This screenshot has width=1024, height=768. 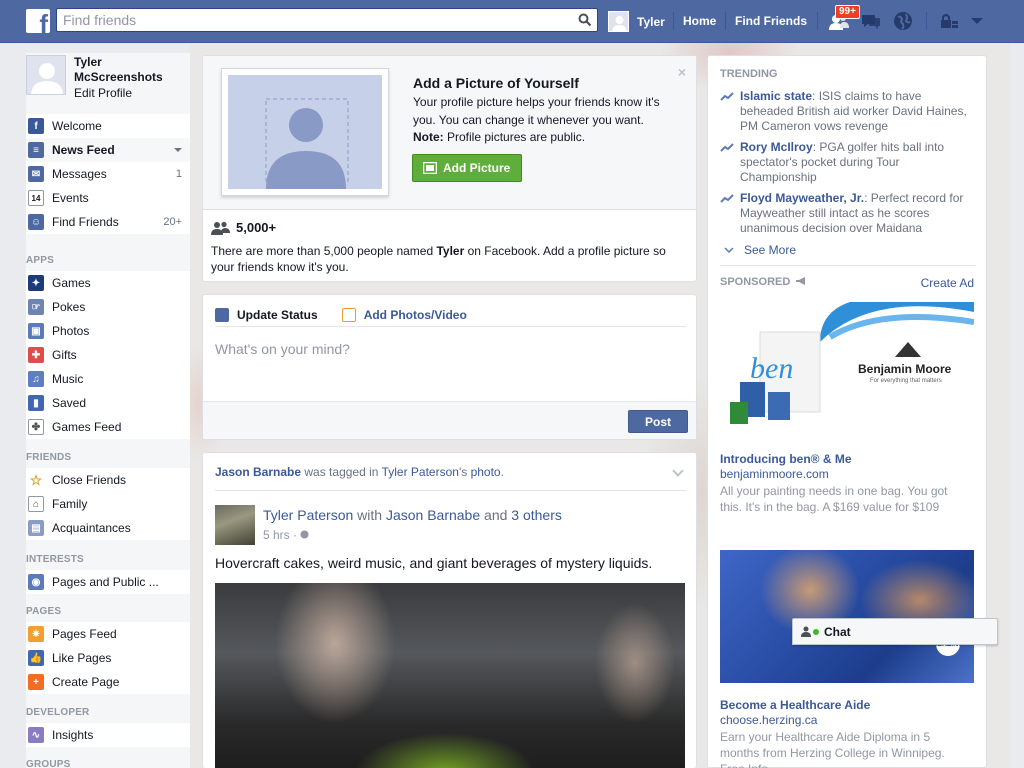 What do you see at coordinates (108, 634) in the screenshot?
I see `sidebar-item-pages-feed: ✷ Pages Feed` at bounding box center [108, 634].